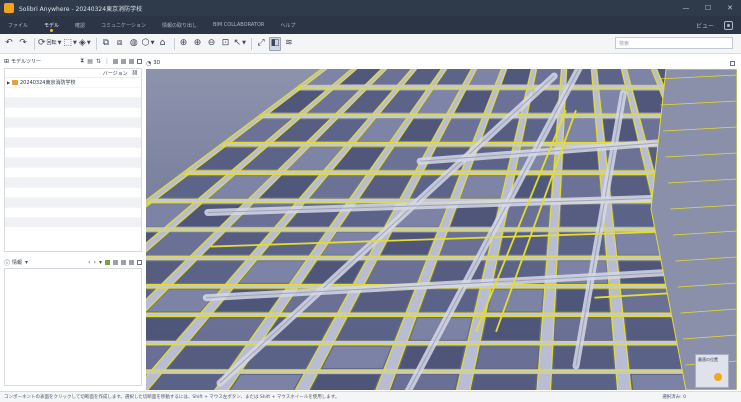  Describe the element at coordinates (73, 262) in the screenshot. I see `info-header: ⓘ 情報 ▾ ‹ › ▾` at that location.